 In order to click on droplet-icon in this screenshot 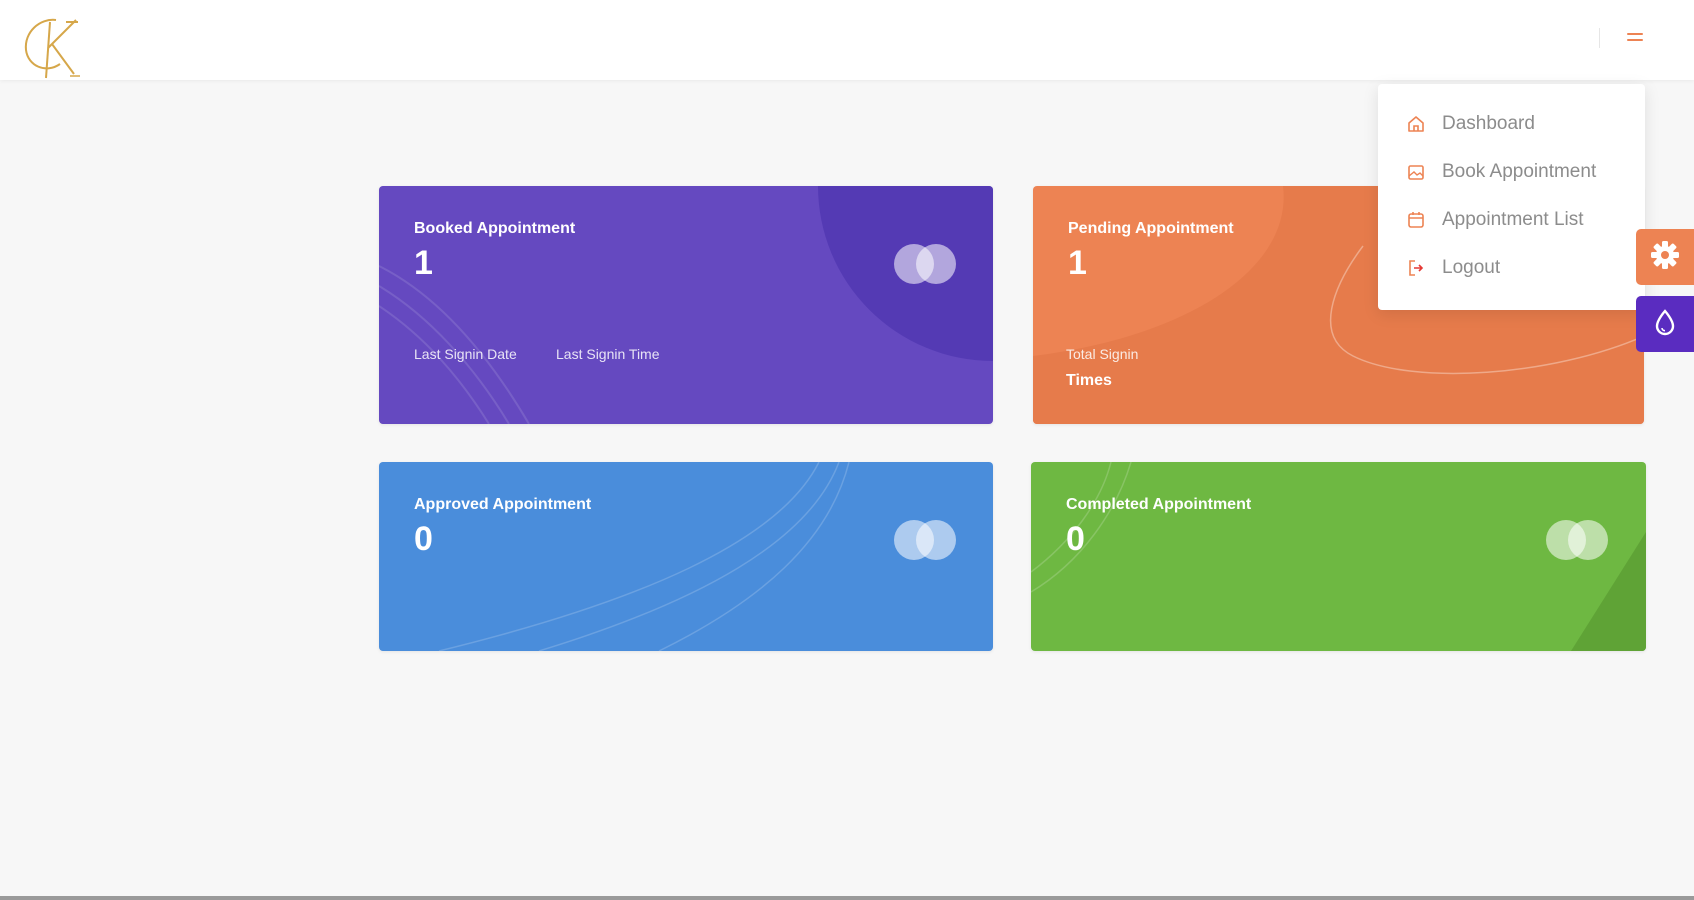, I will do `click(1665, 324)`.